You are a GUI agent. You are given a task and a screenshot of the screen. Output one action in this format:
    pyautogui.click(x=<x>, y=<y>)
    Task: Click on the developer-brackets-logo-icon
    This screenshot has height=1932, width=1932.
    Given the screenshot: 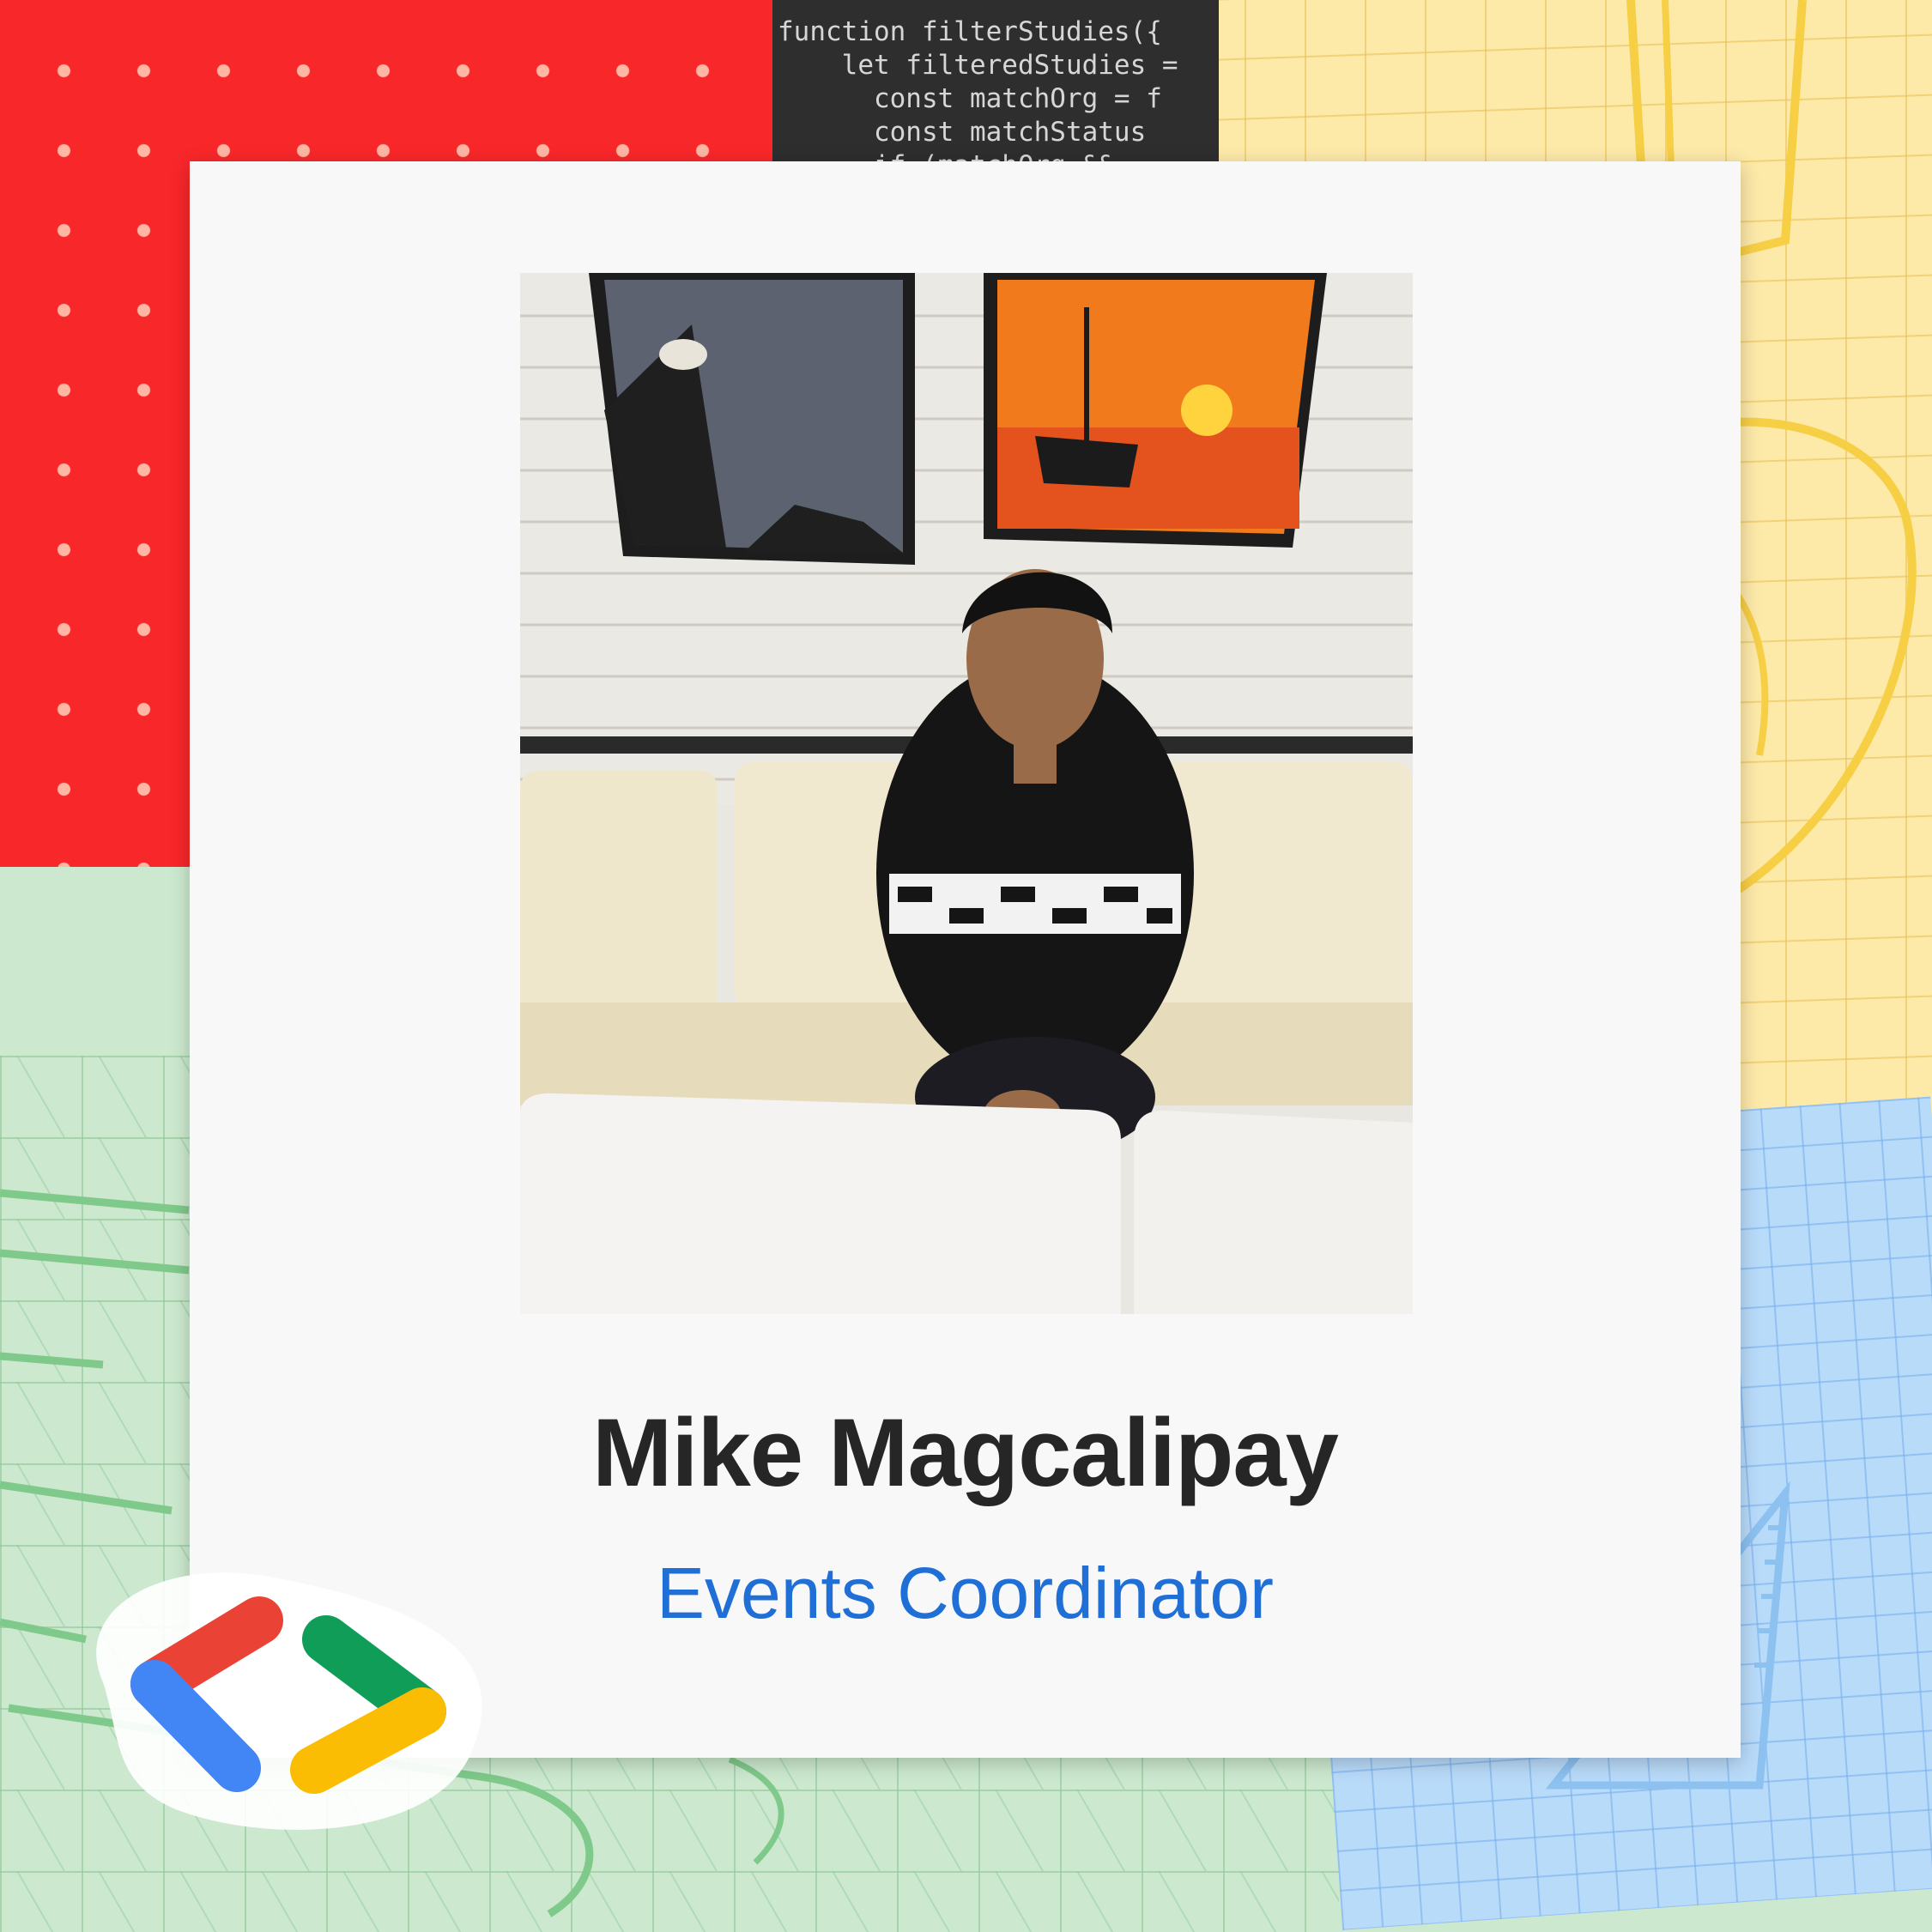 What is the action you would take?
    pyautogui.click(x=284, y=1695)
    